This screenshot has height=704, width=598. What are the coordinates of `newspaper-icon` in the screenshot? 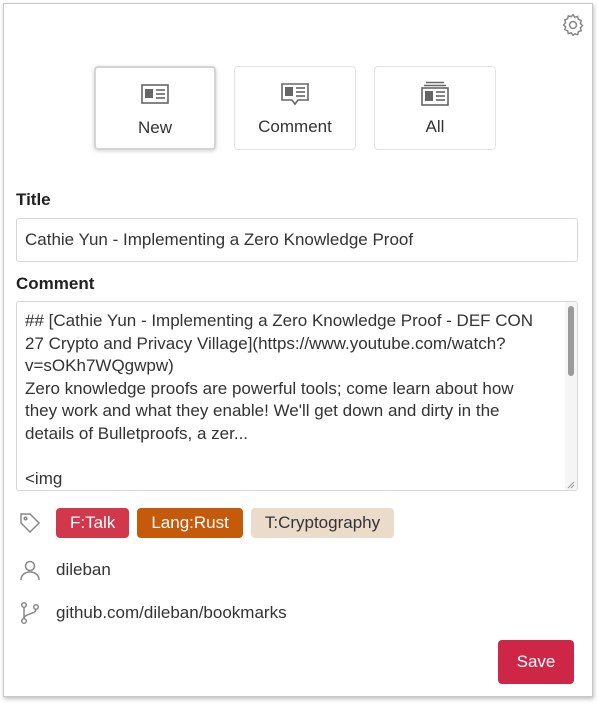 It's located at (155, 94).